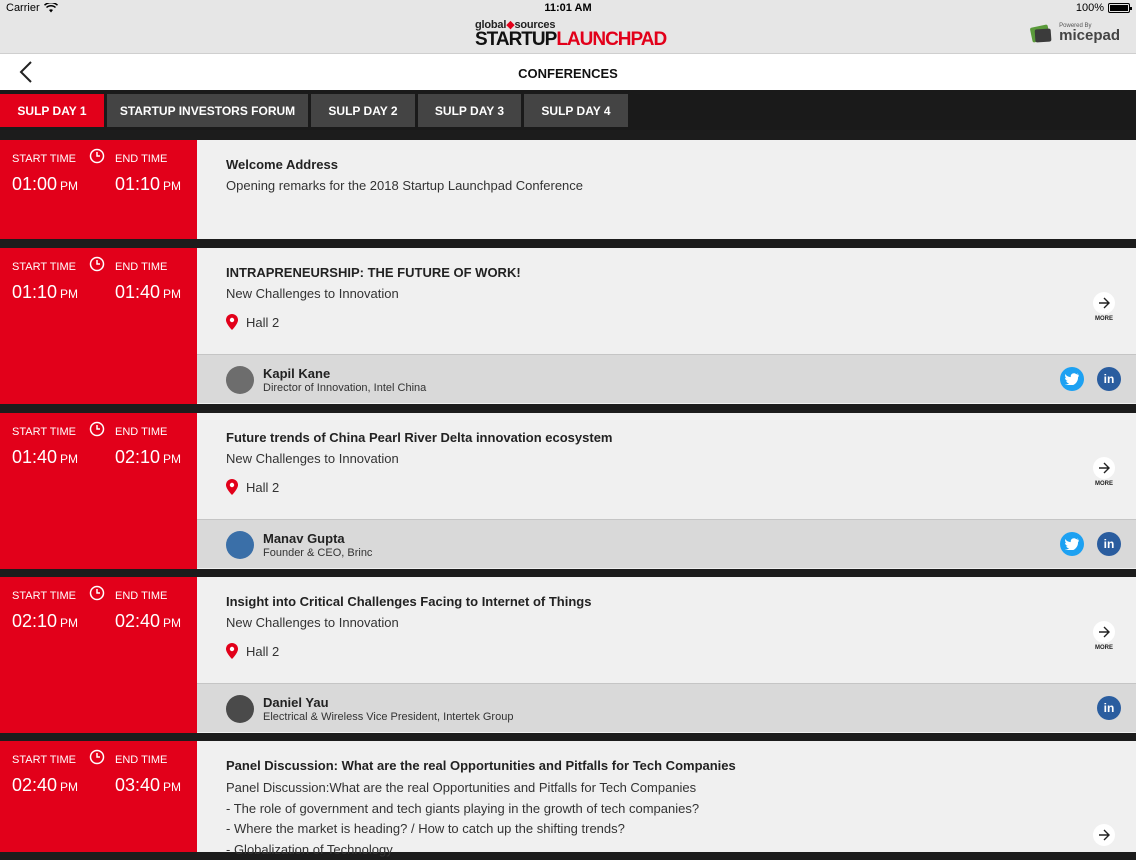 This screenshot has width=1136, height=860. I want to click on end-time-value: 02:40PM, so click(148, 621).